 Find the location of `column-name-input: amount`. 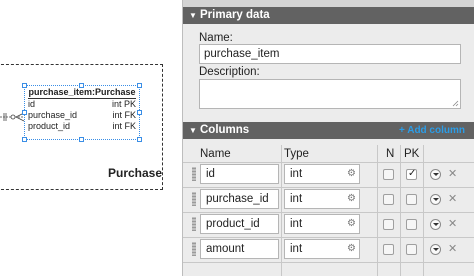

column-name-input: amount is located at coordinates (239, 249).